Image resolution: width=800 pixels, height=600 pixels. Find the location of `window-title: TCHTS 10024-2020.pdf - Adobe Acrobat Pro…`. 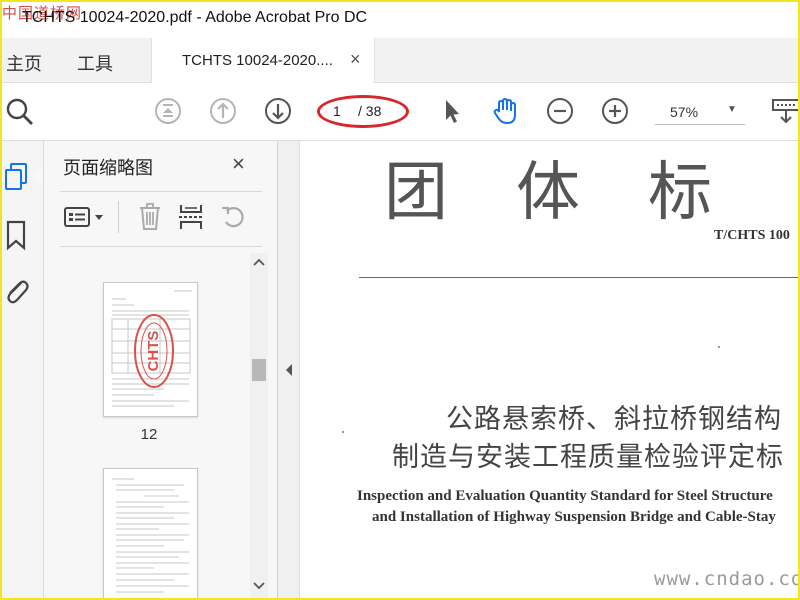

window-title: TCHTS 10024-2020.pdf - Adobe Acrobat Pro… is located at coordinates (195, 17).